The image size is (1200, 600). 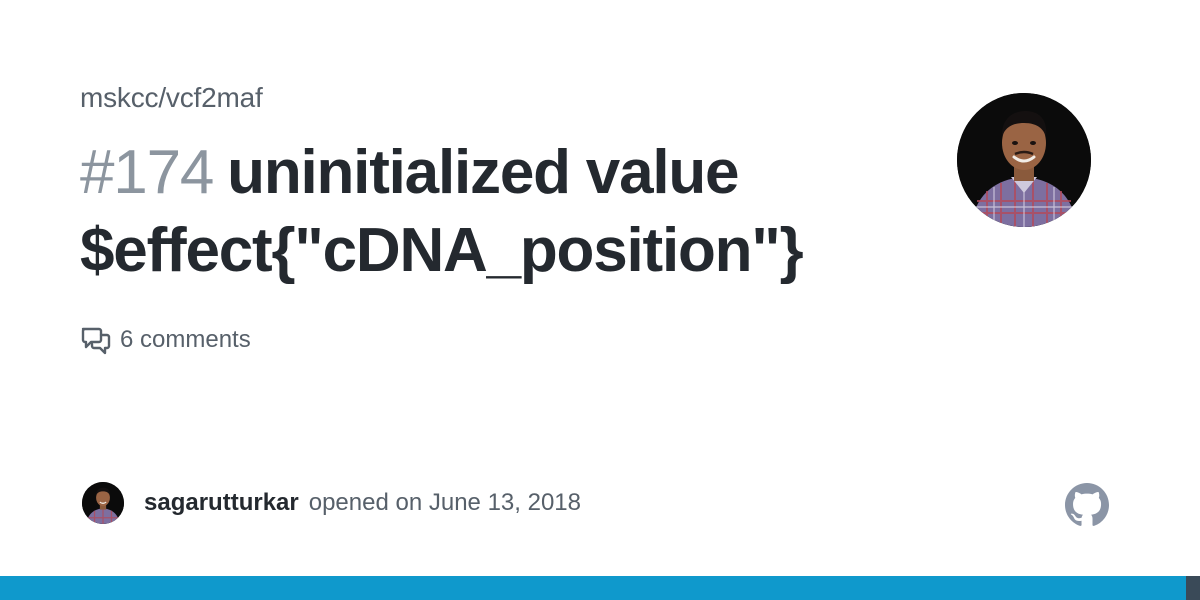 I want to click on accent-bar, so click(x=593, y=588).